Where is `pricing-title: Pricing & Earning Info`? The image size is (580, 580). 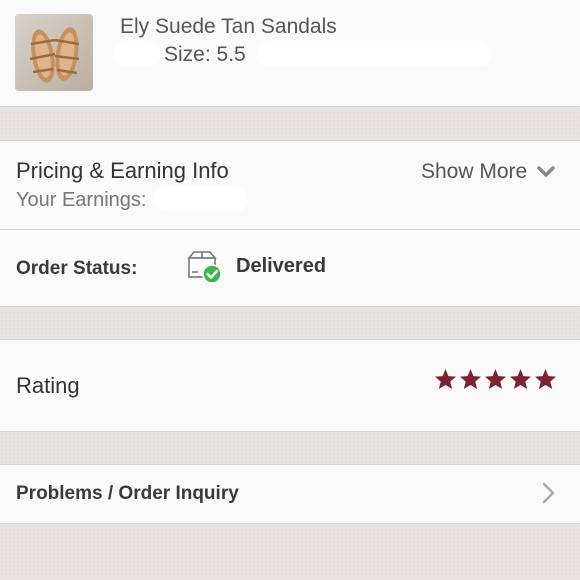 pricing-title: Pricing & Earning Info is located at coordinates (122, 170).